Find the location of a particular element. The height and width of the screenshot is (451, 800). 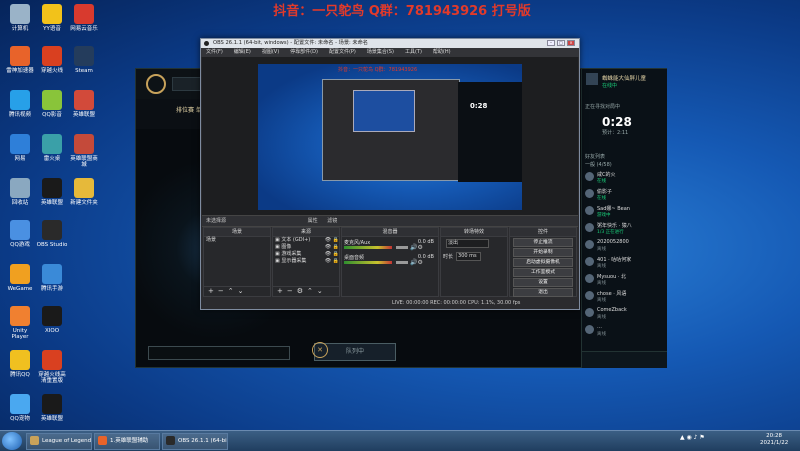

desktop-icon: 英雄联盟商城 is located at coordinates (84, 151).